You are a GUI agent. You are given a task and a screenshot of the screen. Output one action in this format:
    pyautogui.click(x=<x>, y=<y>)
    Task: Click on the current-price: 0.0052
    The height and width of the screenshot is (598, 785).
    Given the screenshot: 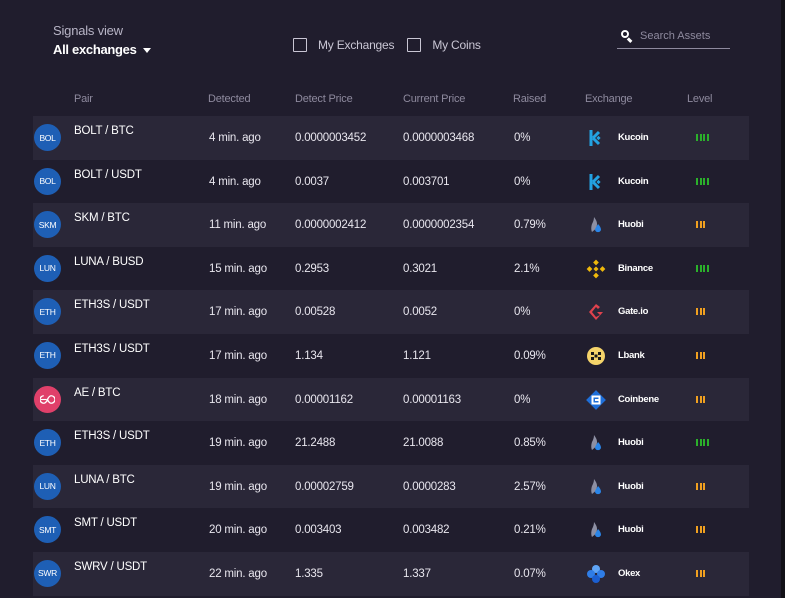 What is the action you would take?
    pyautogui.click(x=420, y=312)
    